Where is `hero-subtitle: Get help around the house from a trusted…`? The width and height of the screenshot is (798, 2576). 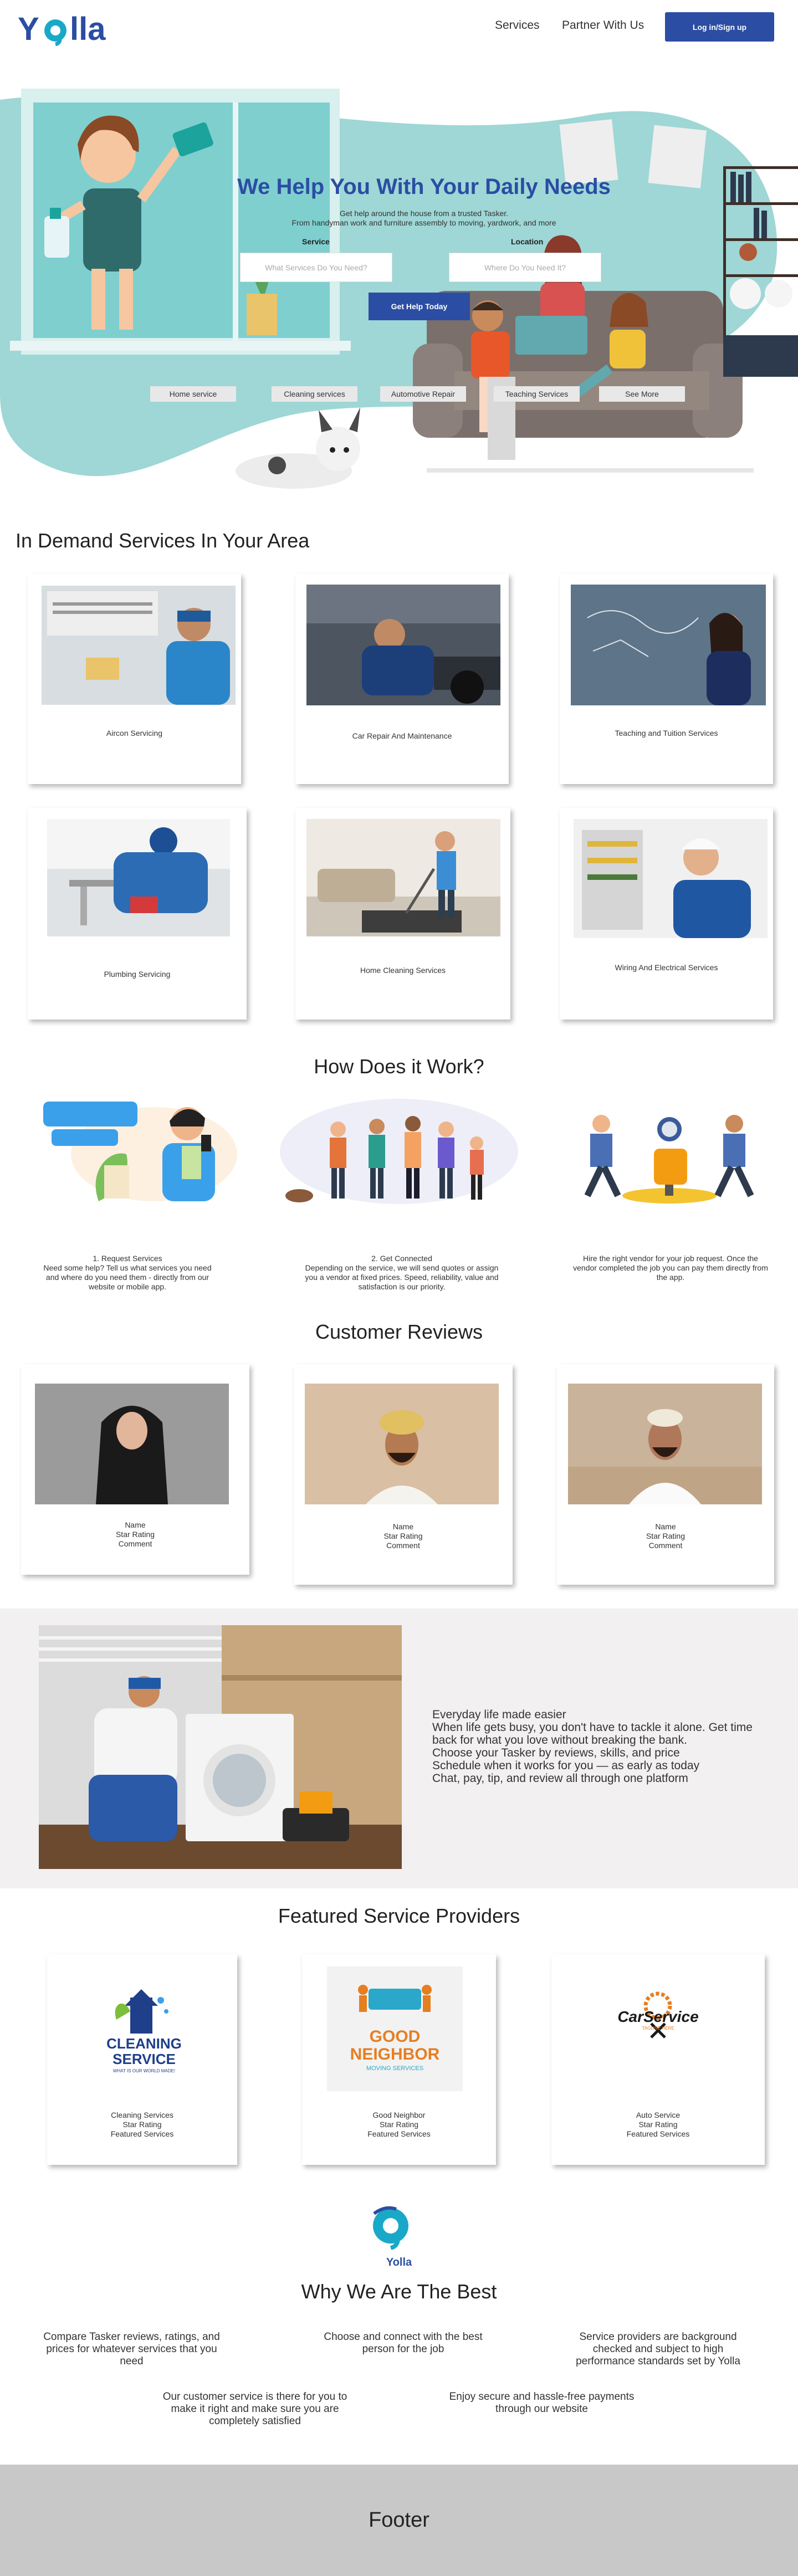 hero-subtitle: Get help around the house from a trusted… is located at coordinates (424, 218).